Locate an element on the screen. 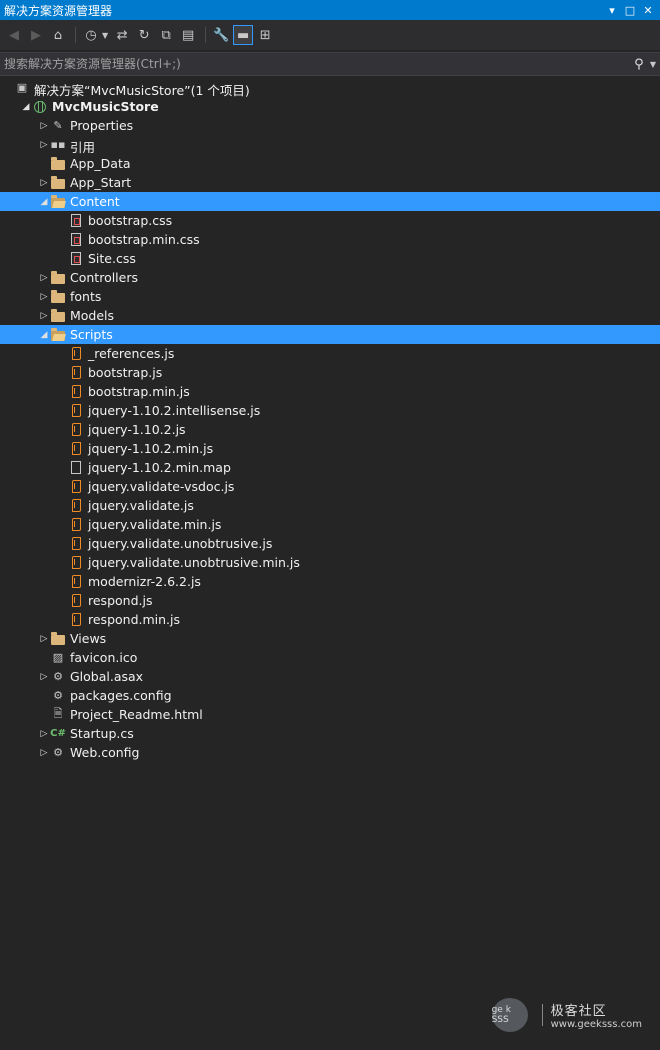 This screenshot has height=1050, width=660. back-icon: ◀ is located at coordinates (14, 35).